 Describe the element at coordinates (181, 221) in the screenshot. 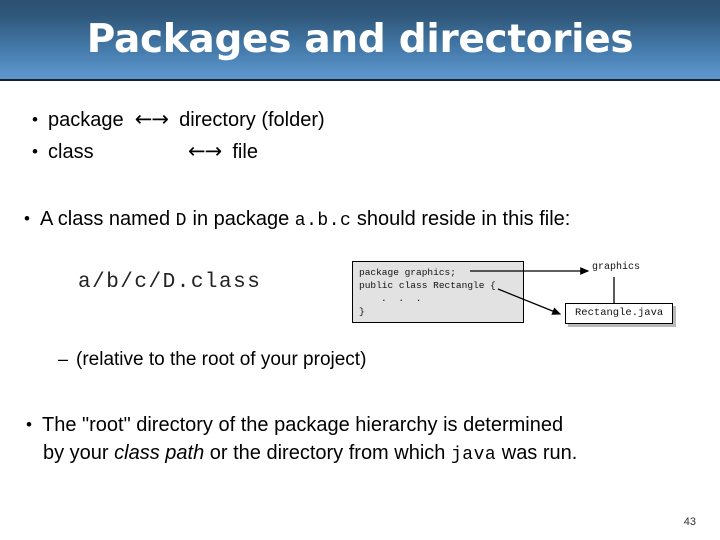

I see `named-class-code: D` at that location.